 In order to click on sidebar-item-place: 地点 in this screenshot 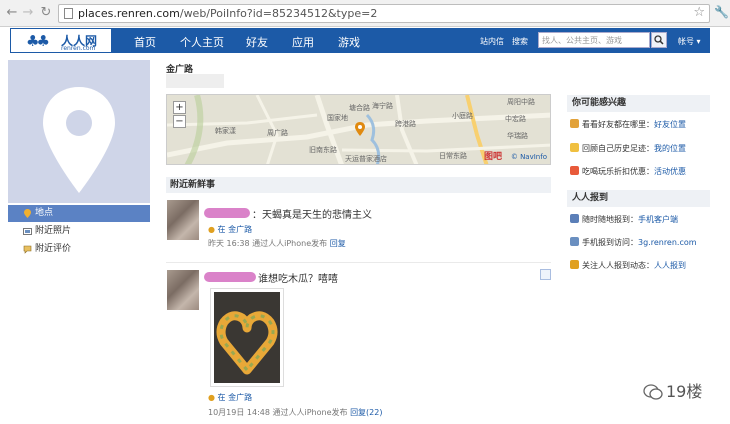, I will do `click(79, 213)`.